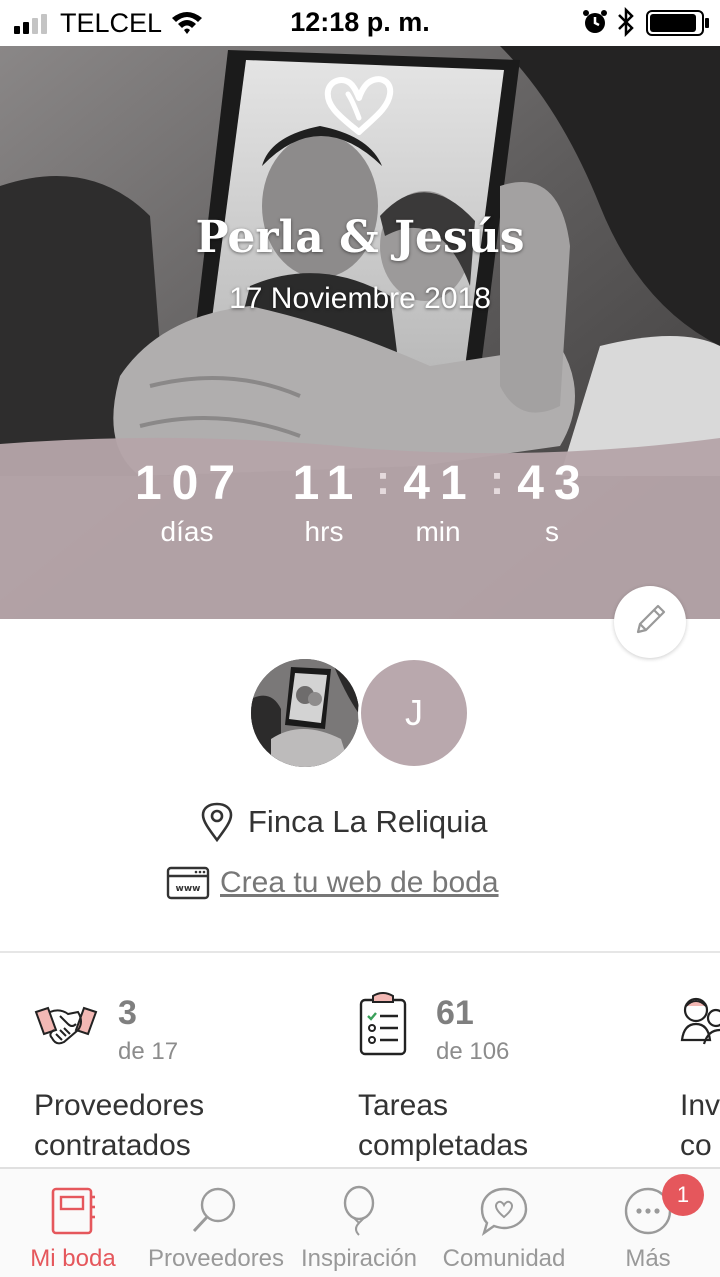 This screenshot has height=1277, width=720. What do you see at coordinates (112, 1145) in the screenshot?
I see `providers-title-line: contratados` at bounding box center [112, 1145].